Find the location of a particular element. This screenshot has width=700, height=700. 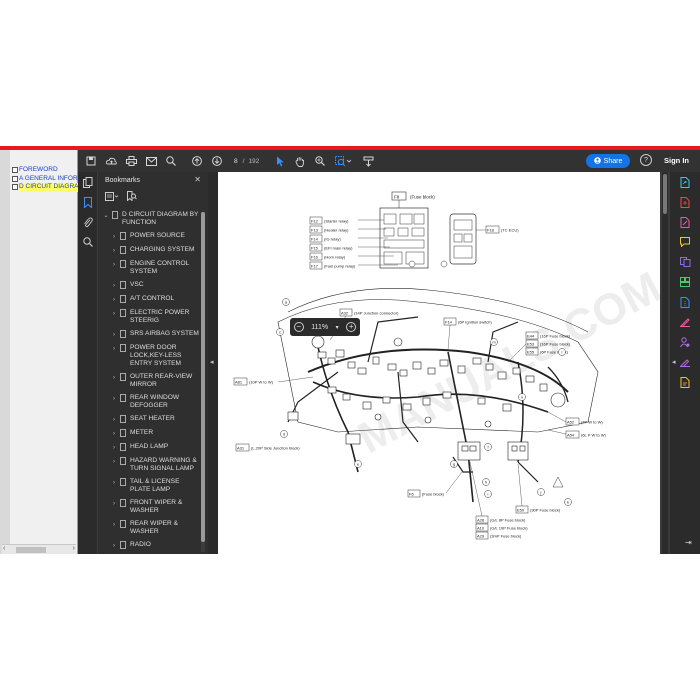

legacy-tree-item-general: A GENERAL INFORM is located at coordinates (45, 179).